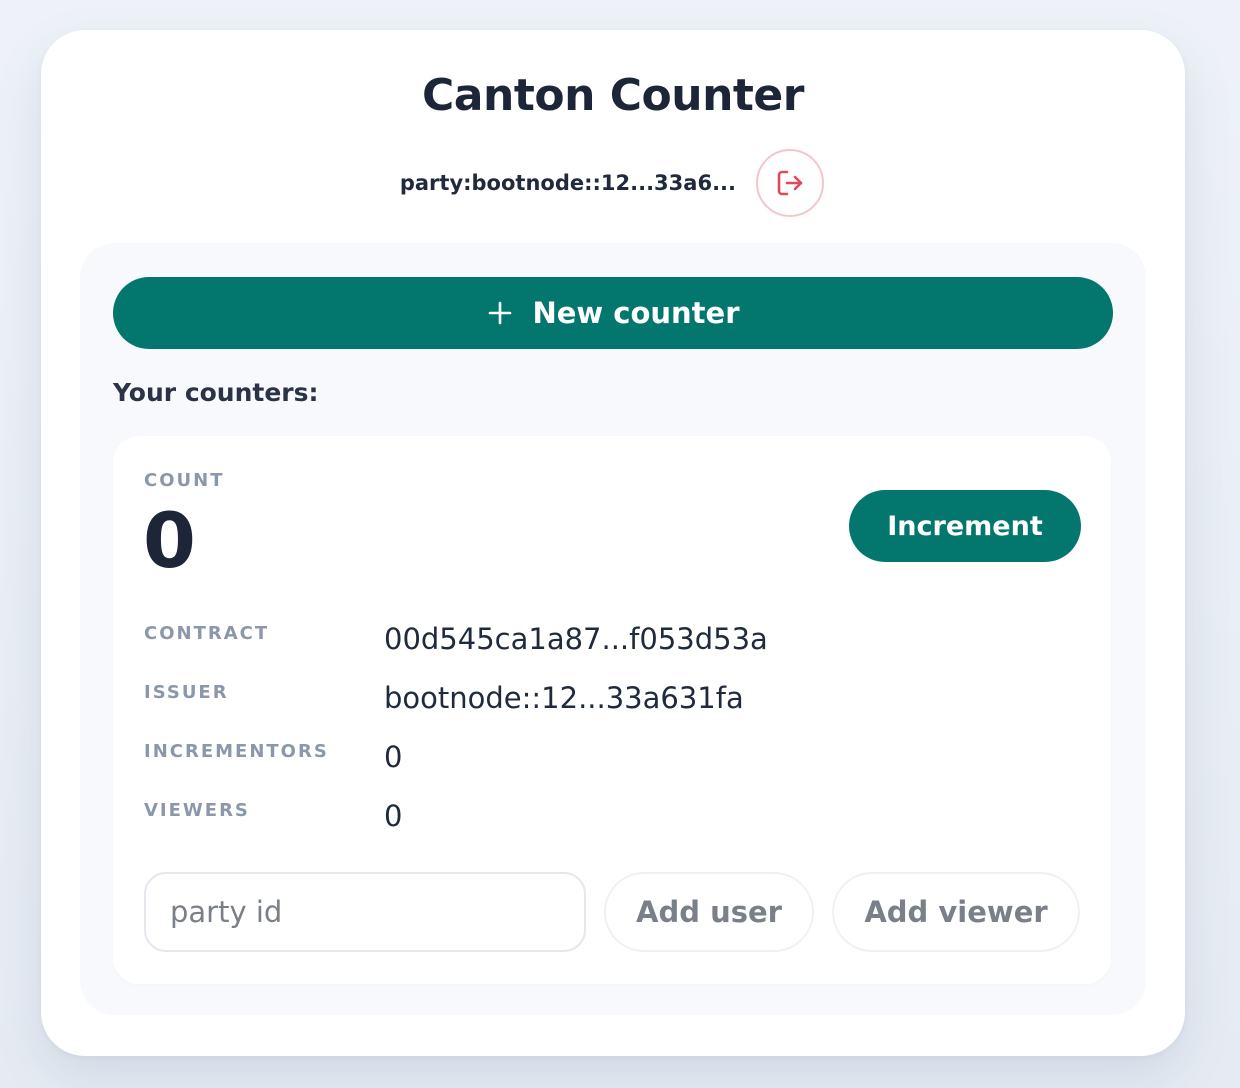 Image resolution: width=1240 pixels, height=1088 pixels. I want to click on contract-label: CONTRACT, so click(207, 633).